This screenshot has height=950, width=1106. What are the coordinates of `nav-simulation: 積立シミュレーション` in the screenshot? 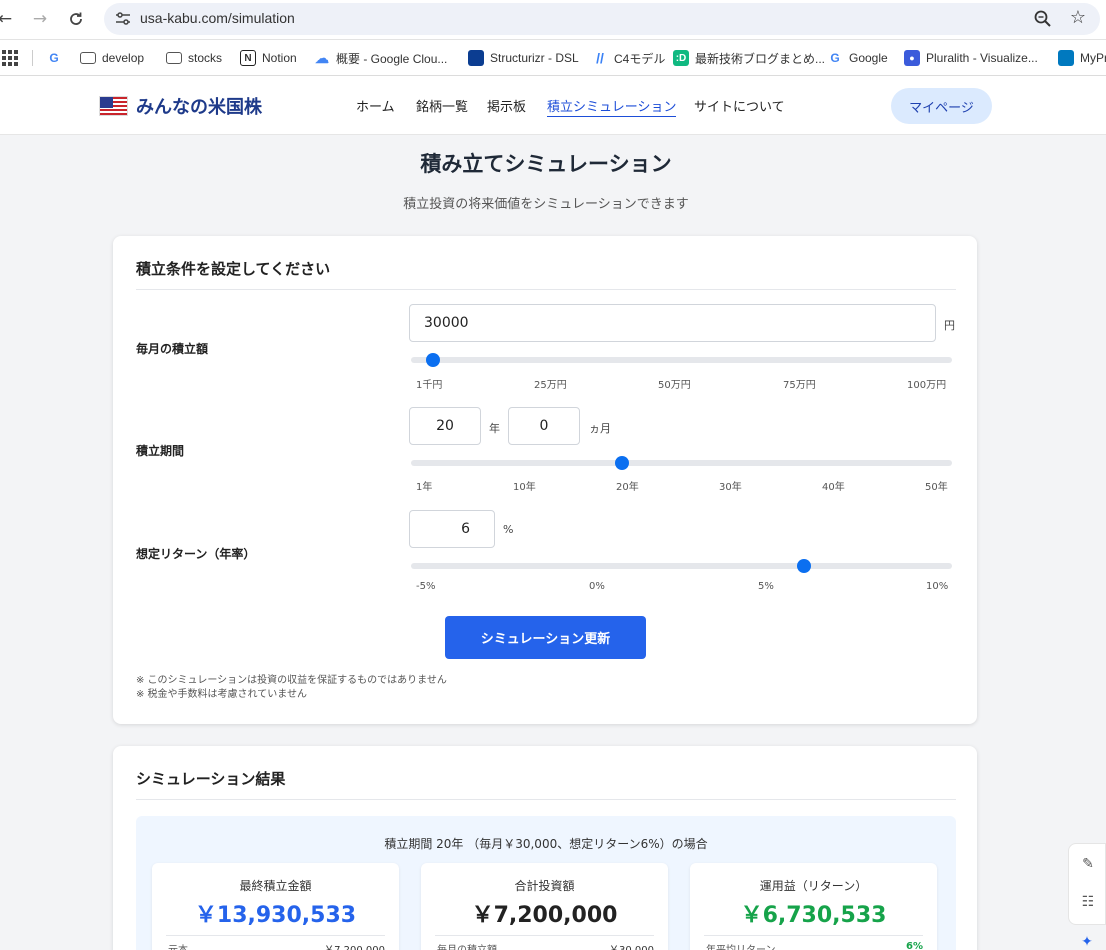 It's located at (612, 106).